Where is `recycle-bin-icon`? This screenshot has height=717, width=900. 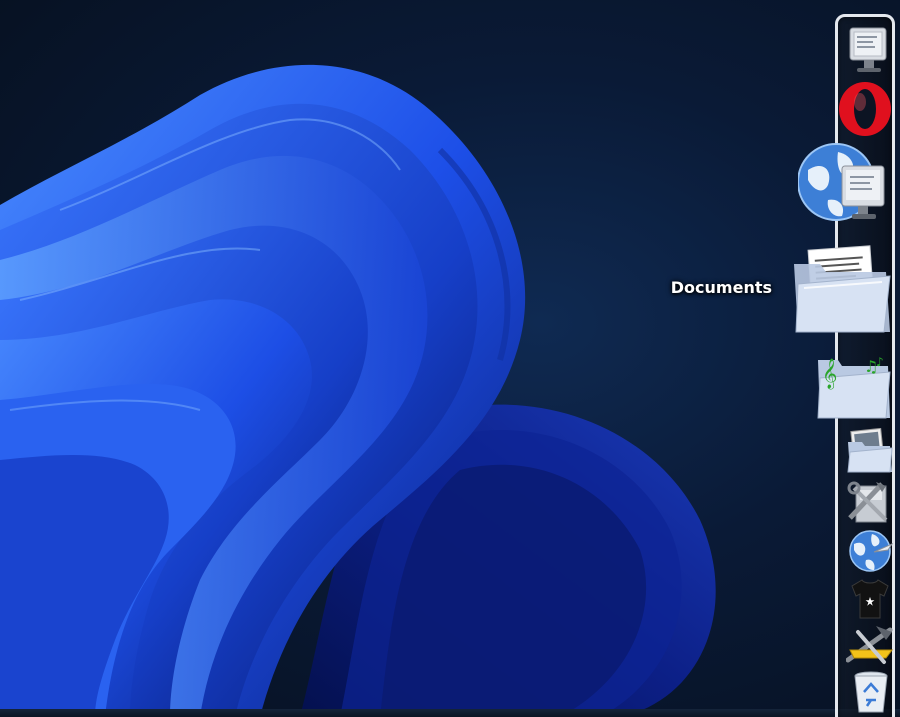
recycle-bin-icon is located at coordinates (871, 692).